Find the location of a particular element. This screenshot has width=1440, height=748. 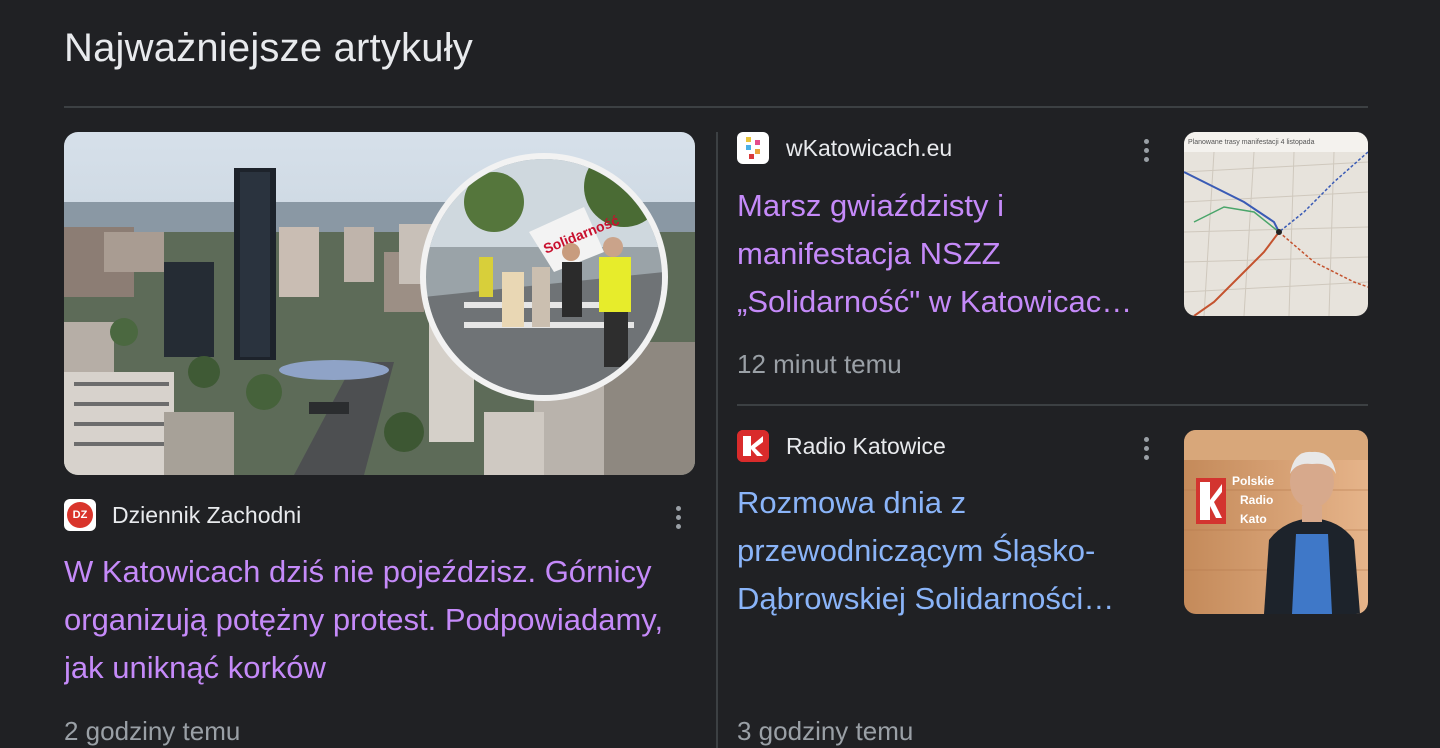

street-map-icon: Planowane trasy manifestacji 4 listopada is located at coordinates (1276, 224).